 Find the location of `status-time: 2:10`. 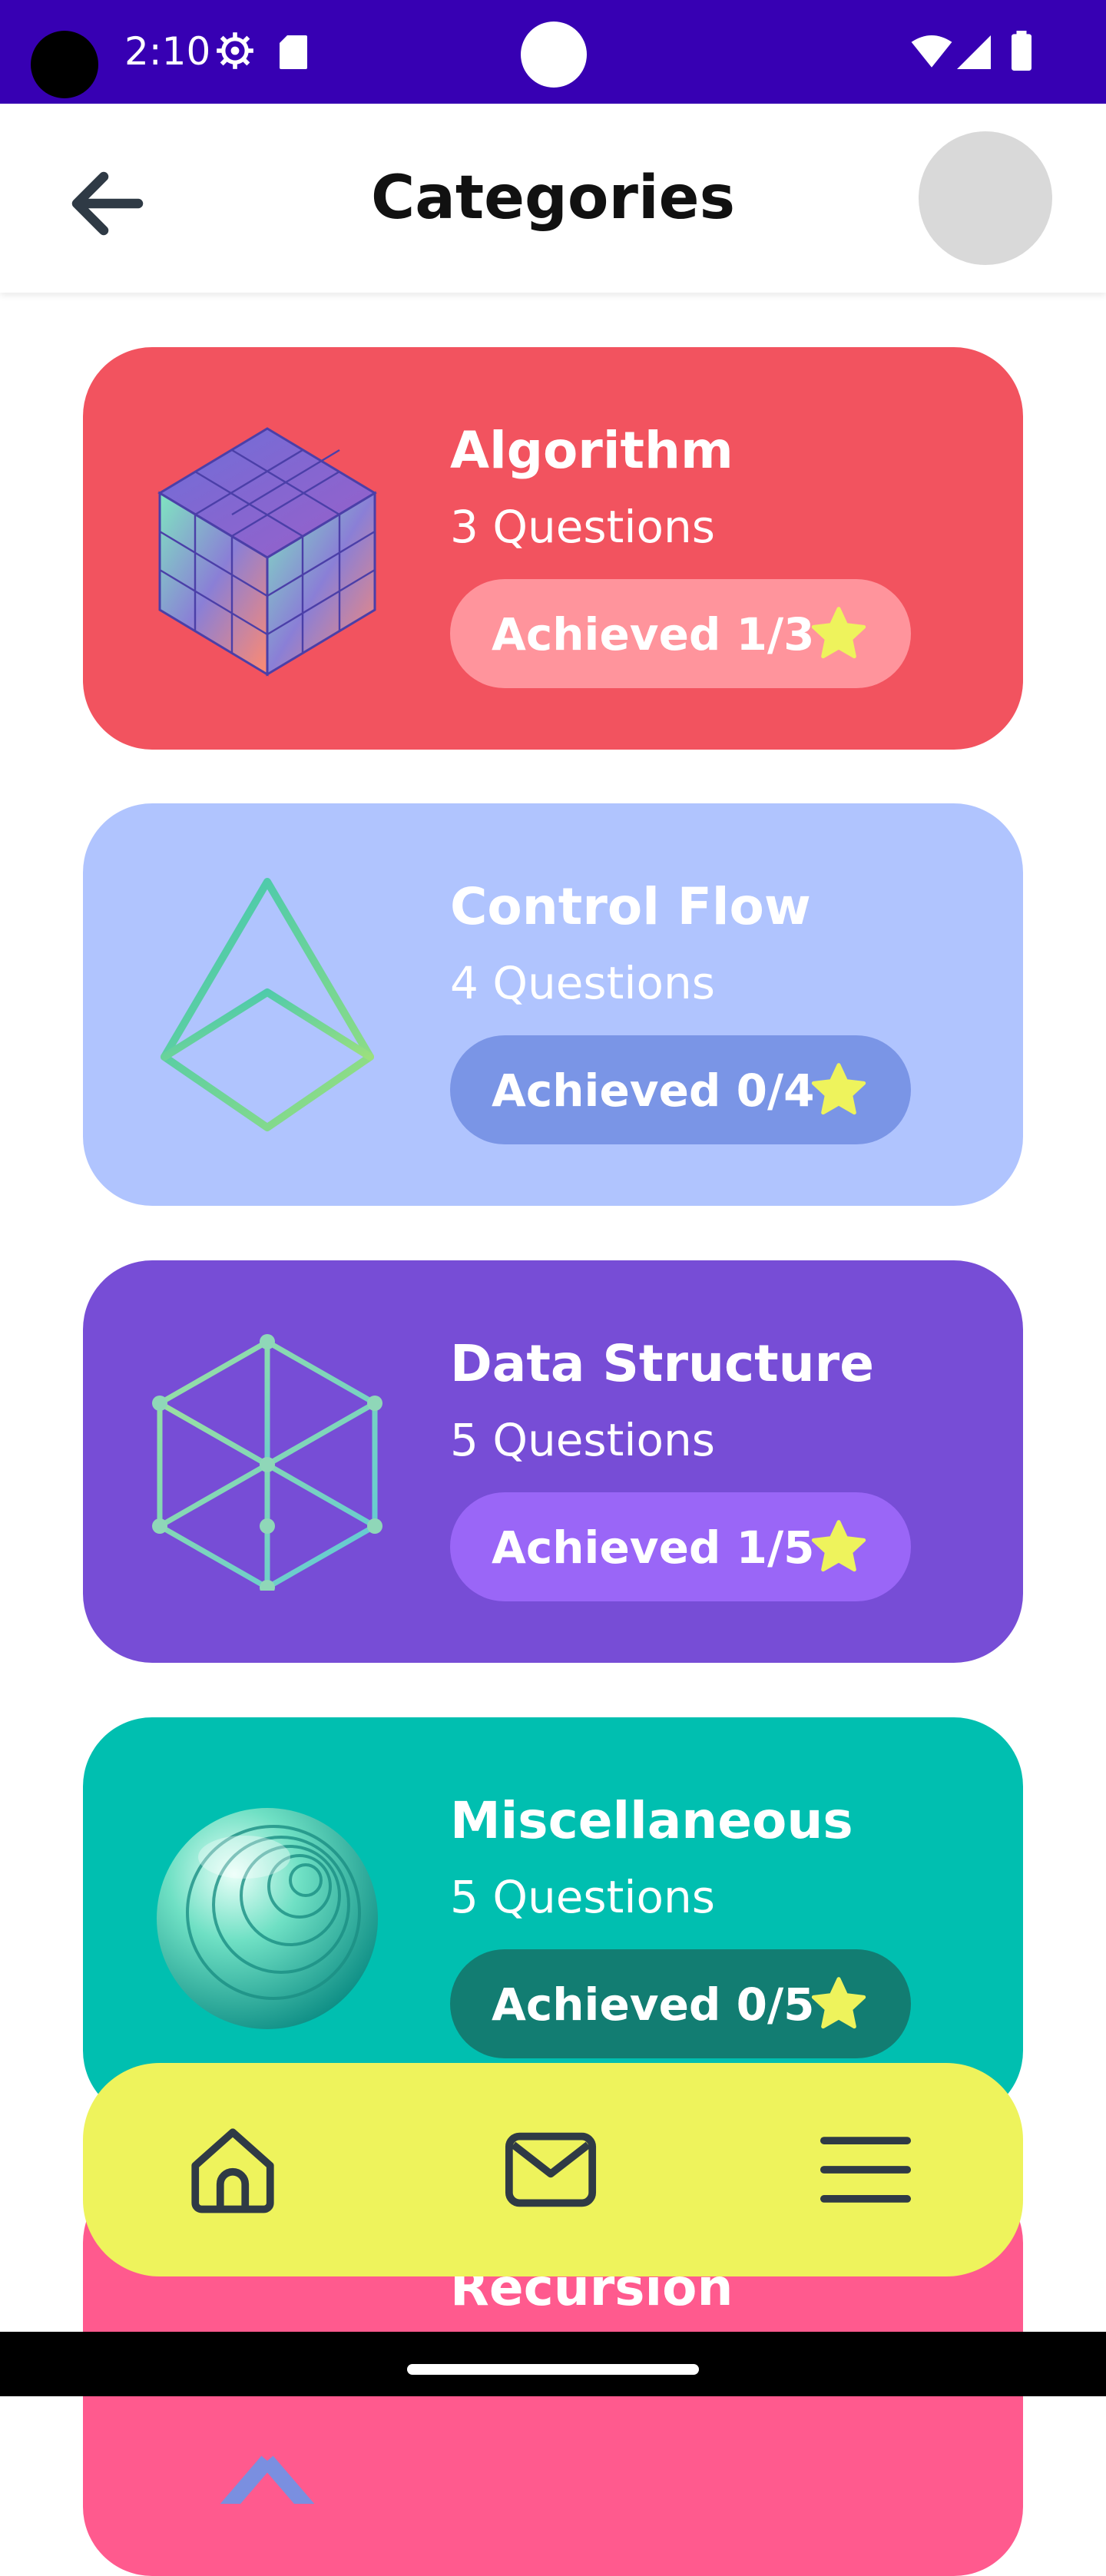

status-time: 2:10 is located at coordinates (167, 51).